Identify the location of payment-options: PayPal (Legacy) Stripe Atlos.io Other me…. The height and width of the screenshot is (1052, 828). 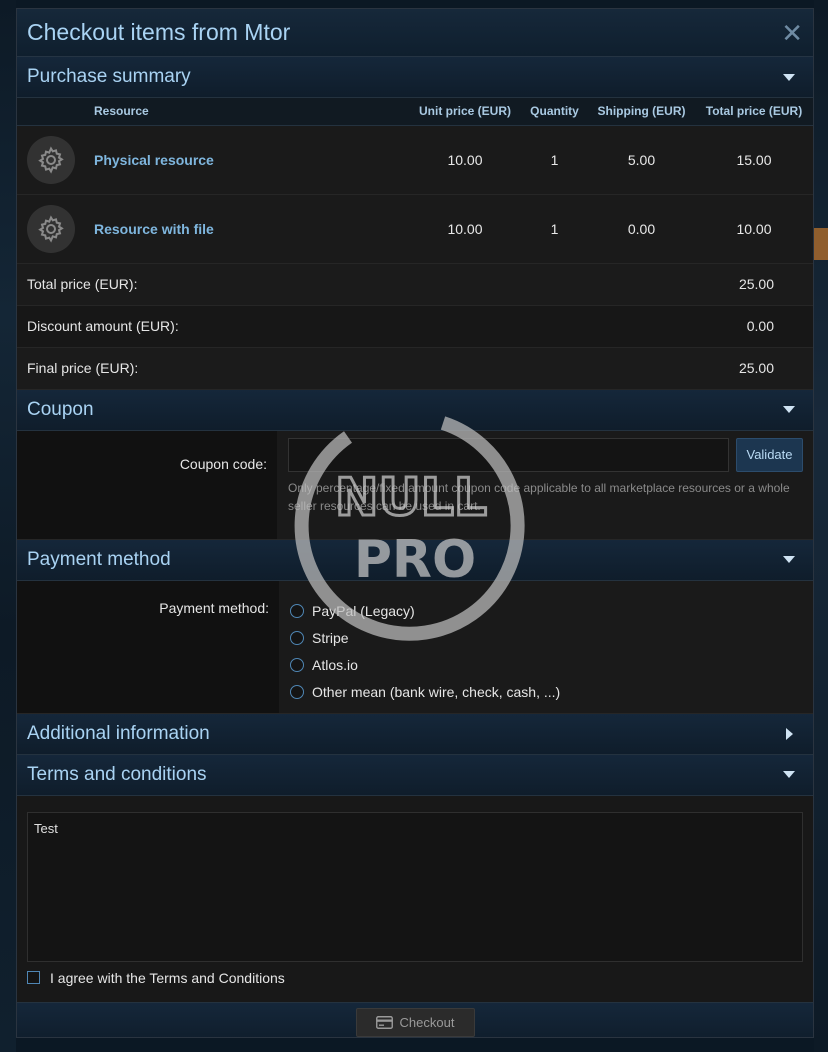
(546, 646).